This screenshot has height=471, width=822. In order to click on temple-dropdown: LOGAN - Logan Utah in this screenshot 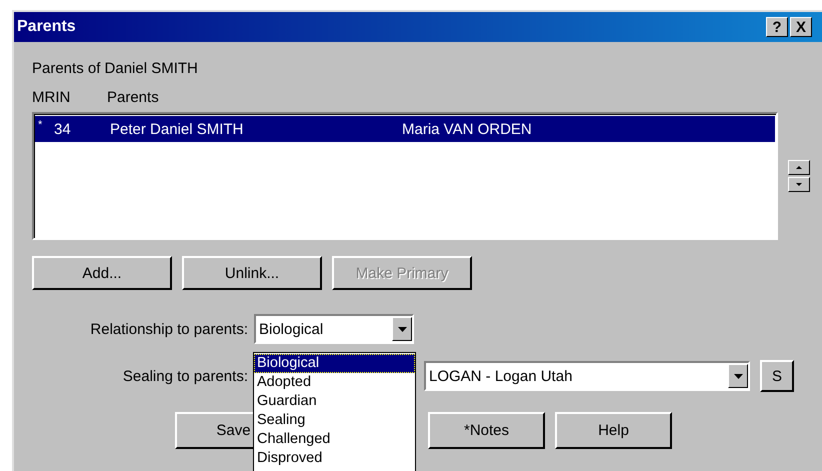, I will do `click(587, 376)`.